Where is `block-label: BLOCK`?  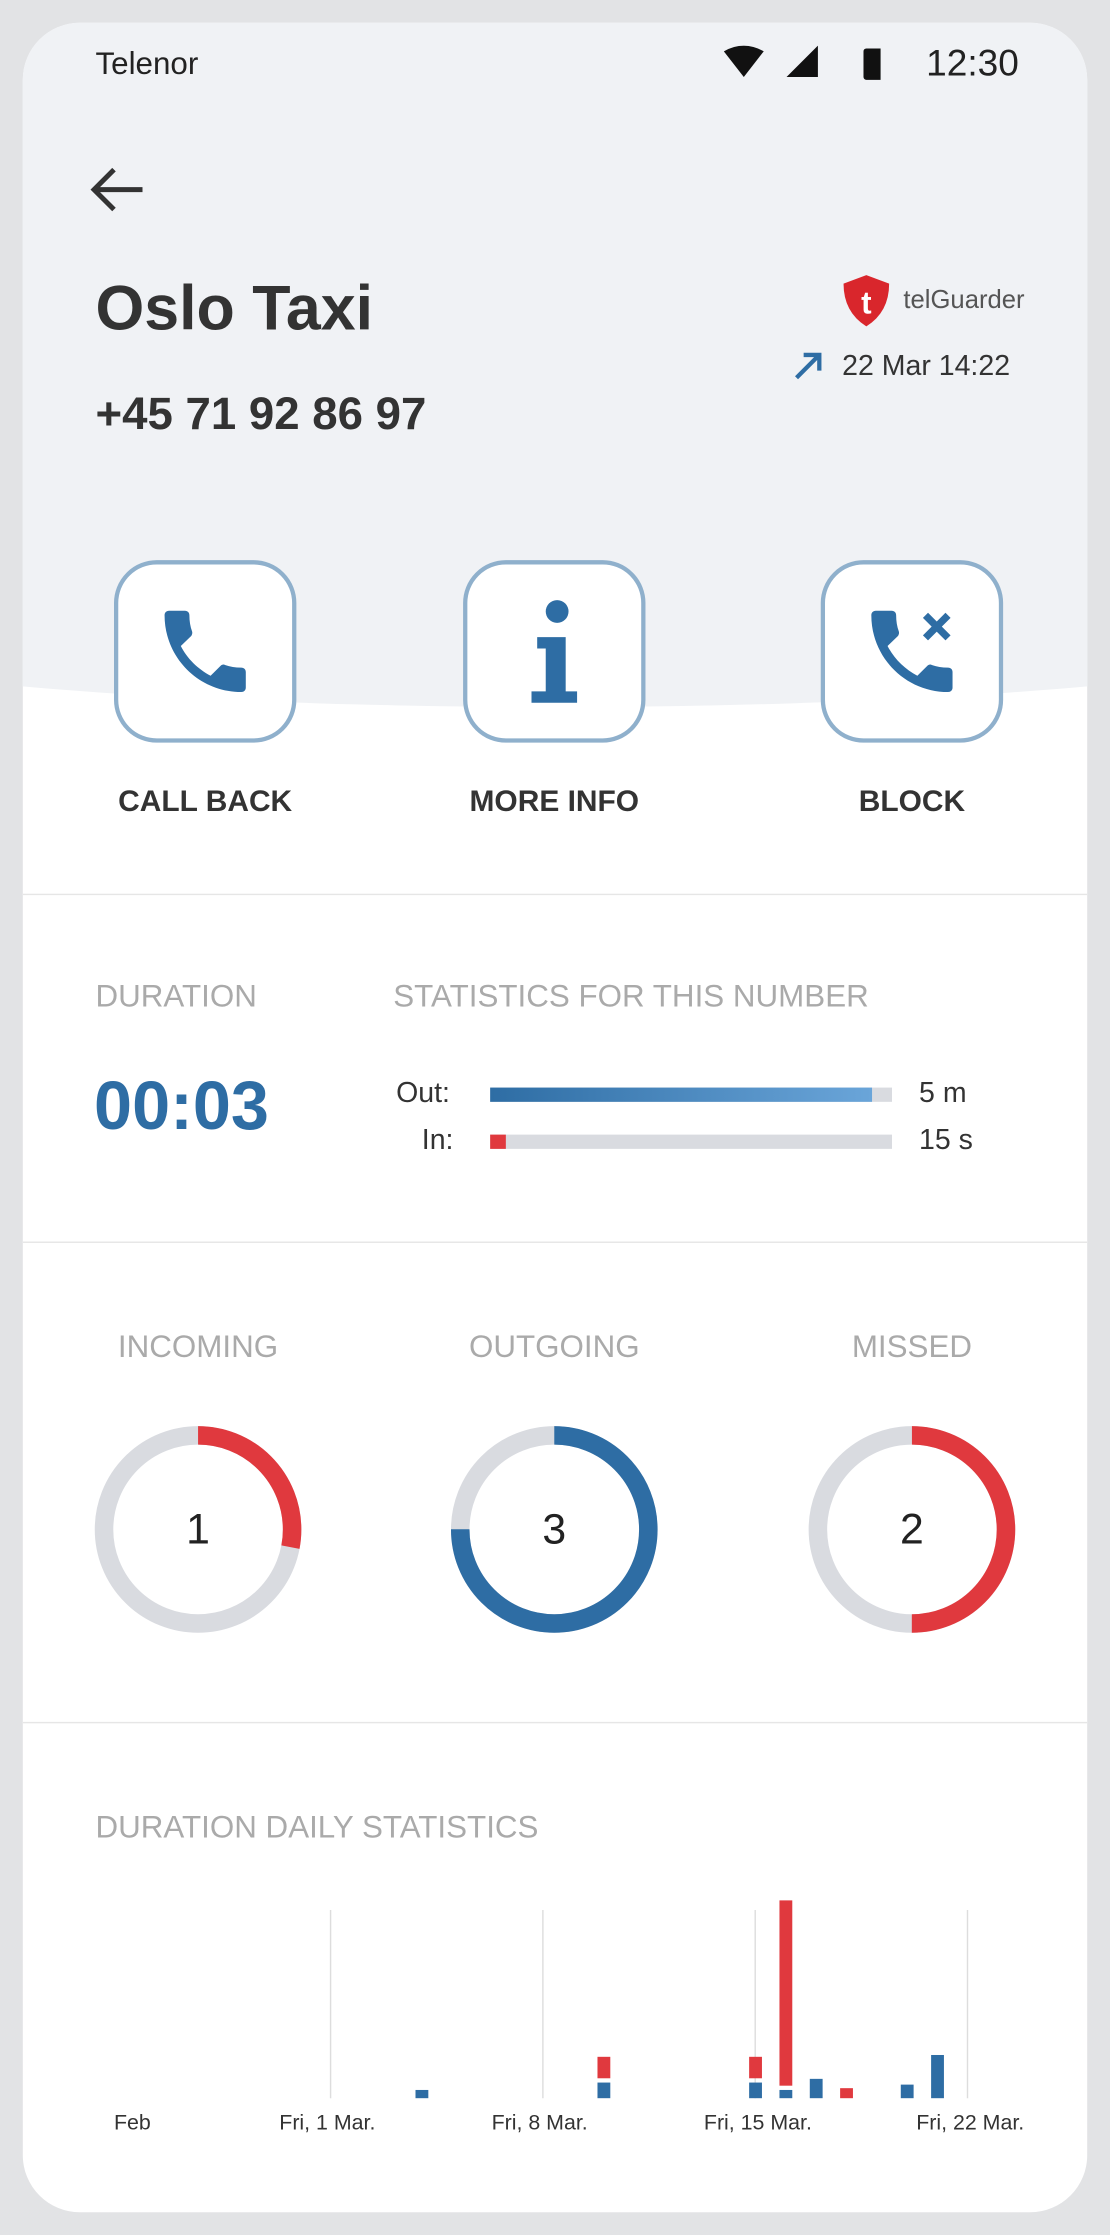 block-label: BLOCK is located at coordinates (912, 802).